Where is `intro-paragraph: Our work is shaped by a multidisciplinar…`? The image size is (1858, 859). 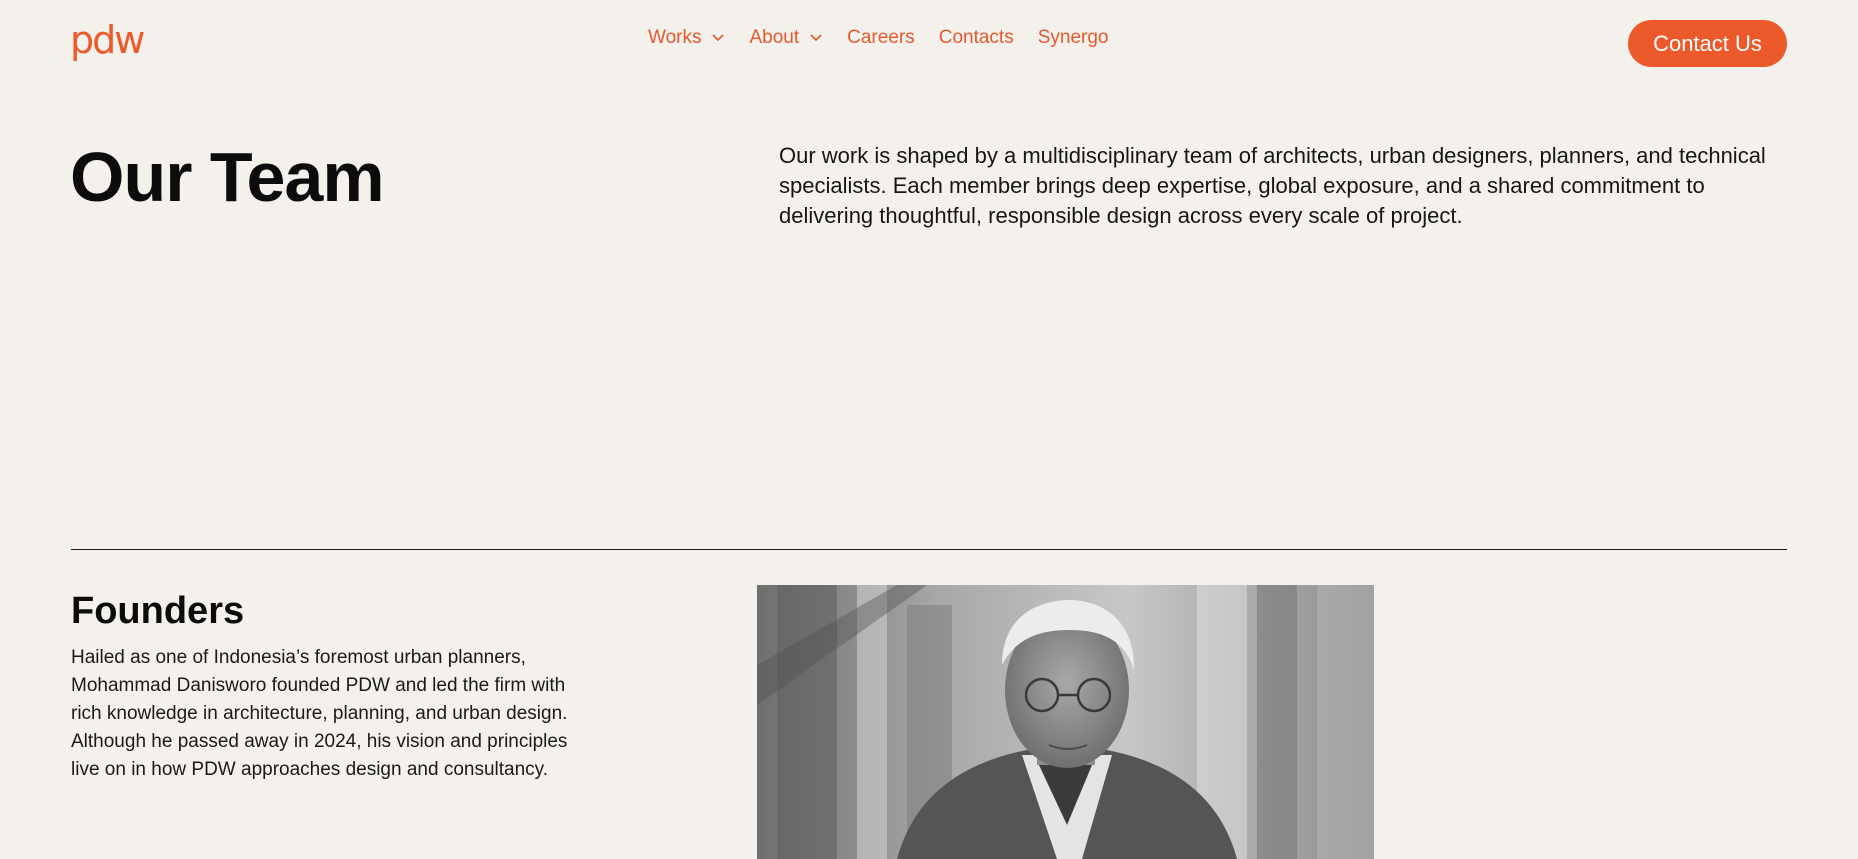 intro-paragraph: Our work is shaped by a multidisciplinar… is located at coordinates (1272, 185).